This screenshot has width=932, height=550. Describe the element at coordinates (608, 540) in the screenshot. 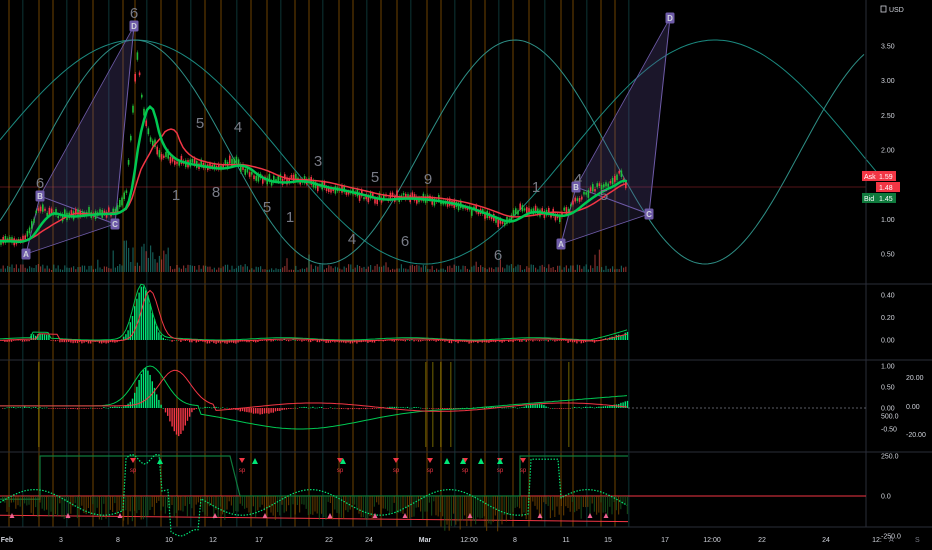

I see `date-tick-label: 15` at that location.